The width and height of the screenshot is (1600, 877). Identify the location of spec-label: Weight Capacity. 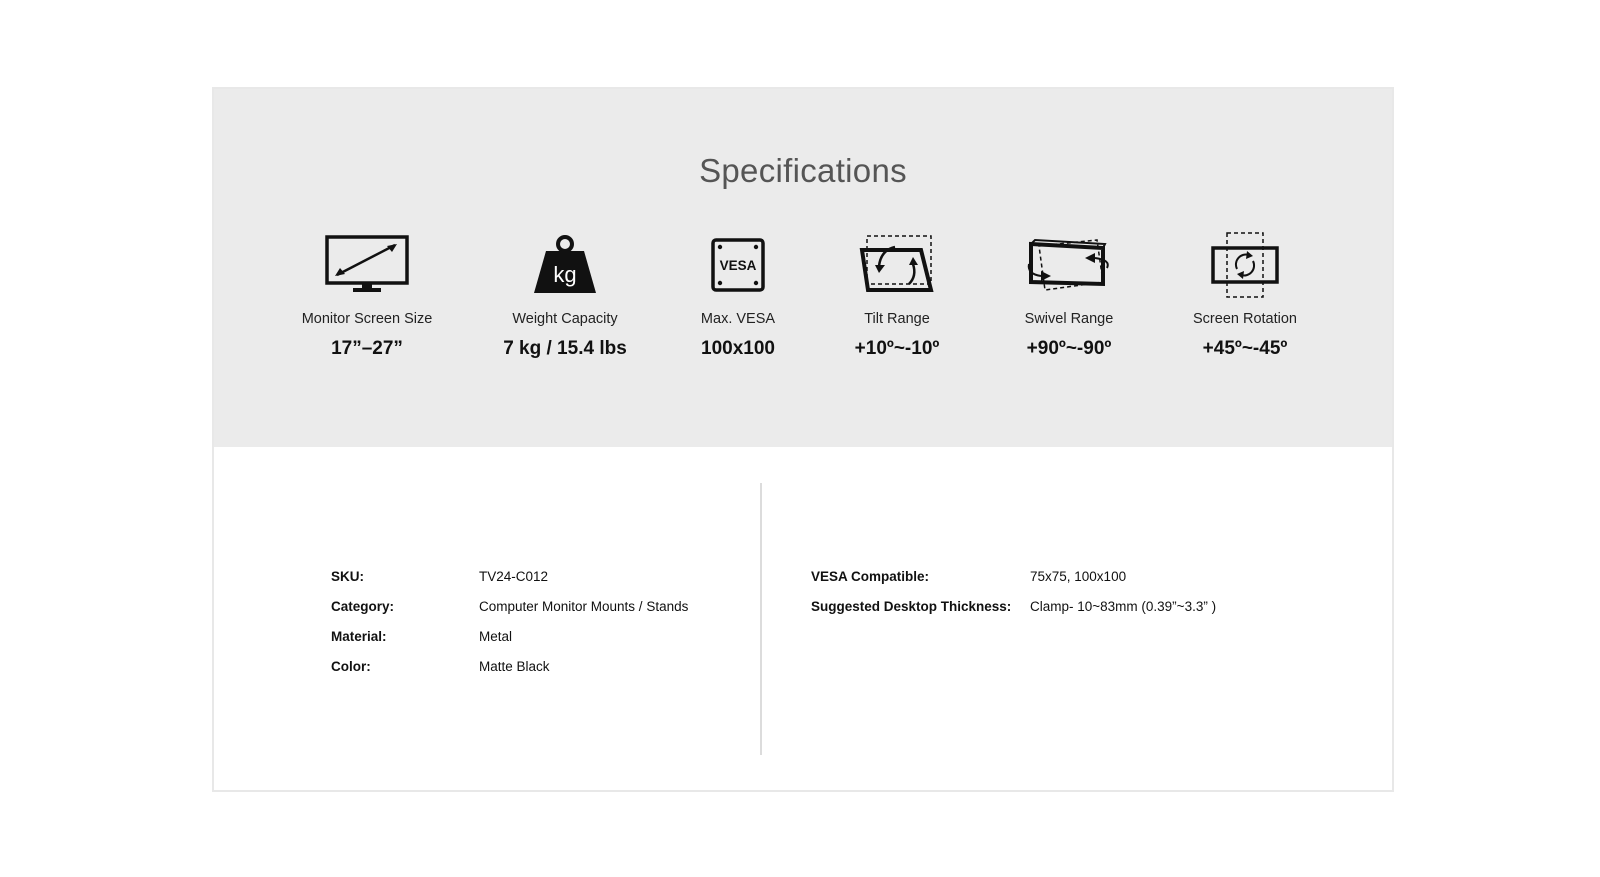
(565, 319).